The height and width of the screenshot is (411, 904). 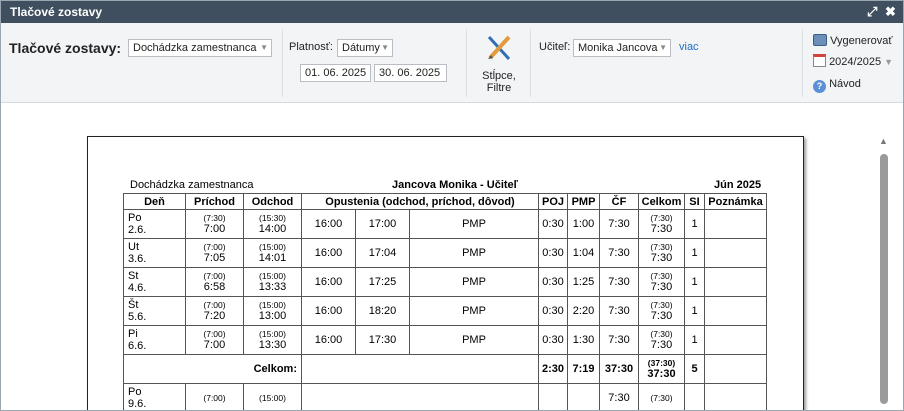 What do you see at coordinates (137, 404) in the screenshot?
I see `day-date: 9.6.` at bounding box center [137, 404].